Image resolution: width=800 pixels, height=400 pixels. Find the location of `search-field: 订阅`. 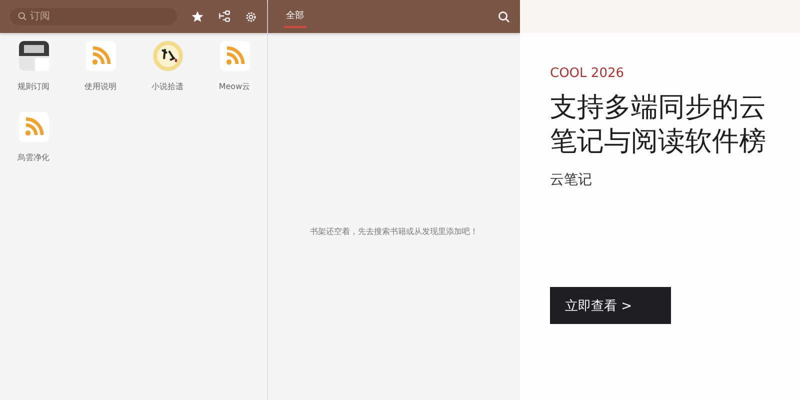

search-field: 订阅 is located at coordinates (93, 16).